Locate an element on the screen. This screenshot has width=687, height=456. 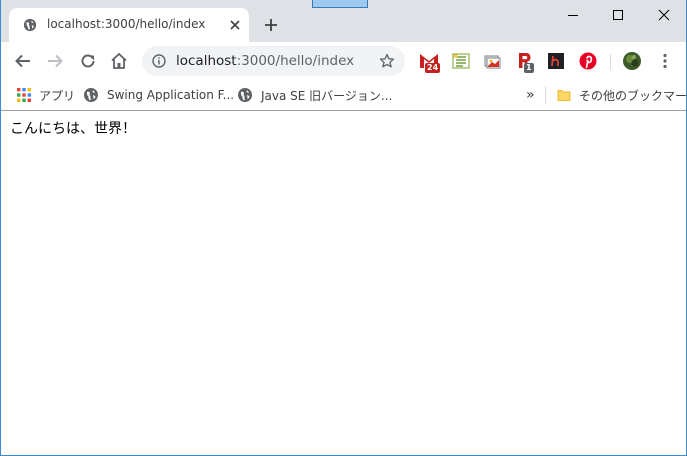
close-icon is located at coordinates (664, 15).